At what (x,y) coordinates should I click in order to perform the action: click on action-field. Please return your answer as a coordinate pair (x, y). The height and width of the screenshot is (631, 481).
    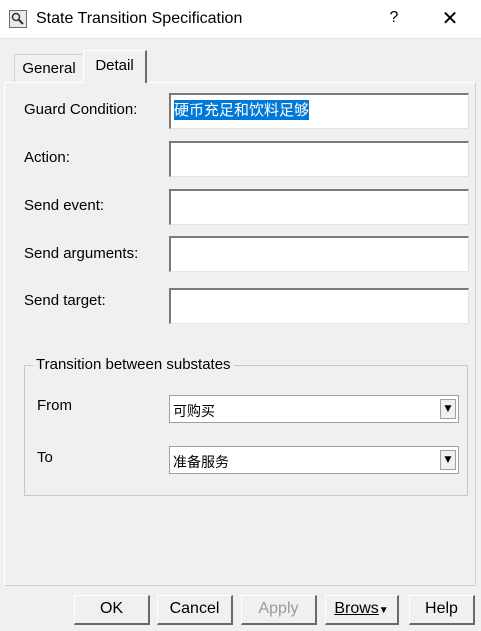
    Looking at the image, I should click on (319, 159).